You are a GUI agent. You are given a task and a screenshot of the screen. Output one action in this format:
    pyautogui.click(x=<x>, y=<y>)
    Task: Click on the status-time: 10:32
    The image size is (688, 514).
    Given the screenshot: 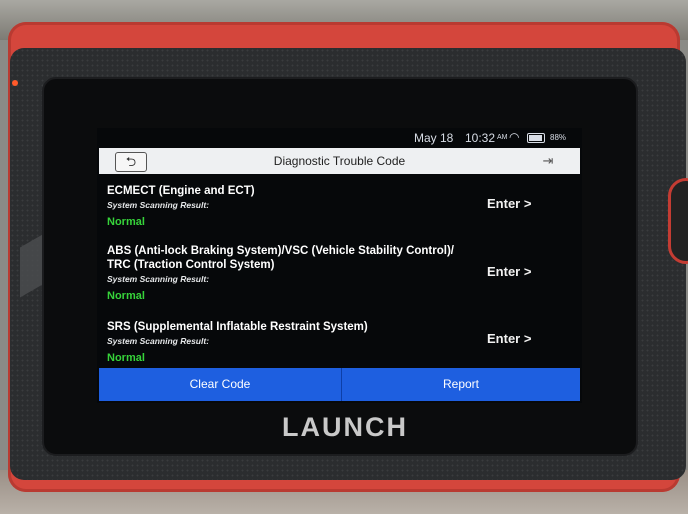 What is the action you would take?
    pyautogui.click(x=480, y=138)
    